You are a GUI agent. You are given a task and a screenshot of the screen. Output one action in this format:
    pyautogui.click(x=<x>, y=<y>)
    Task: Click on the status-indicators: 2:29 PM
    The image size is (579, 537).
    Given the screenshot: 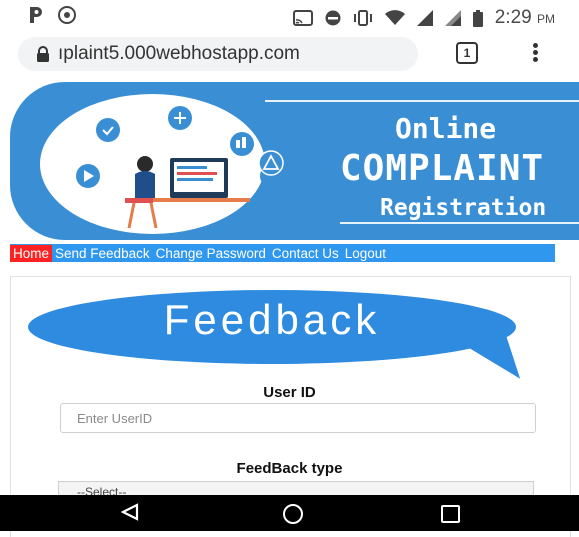 What is the action you would take?
    pyautogui.click(x=423, y=18)
    